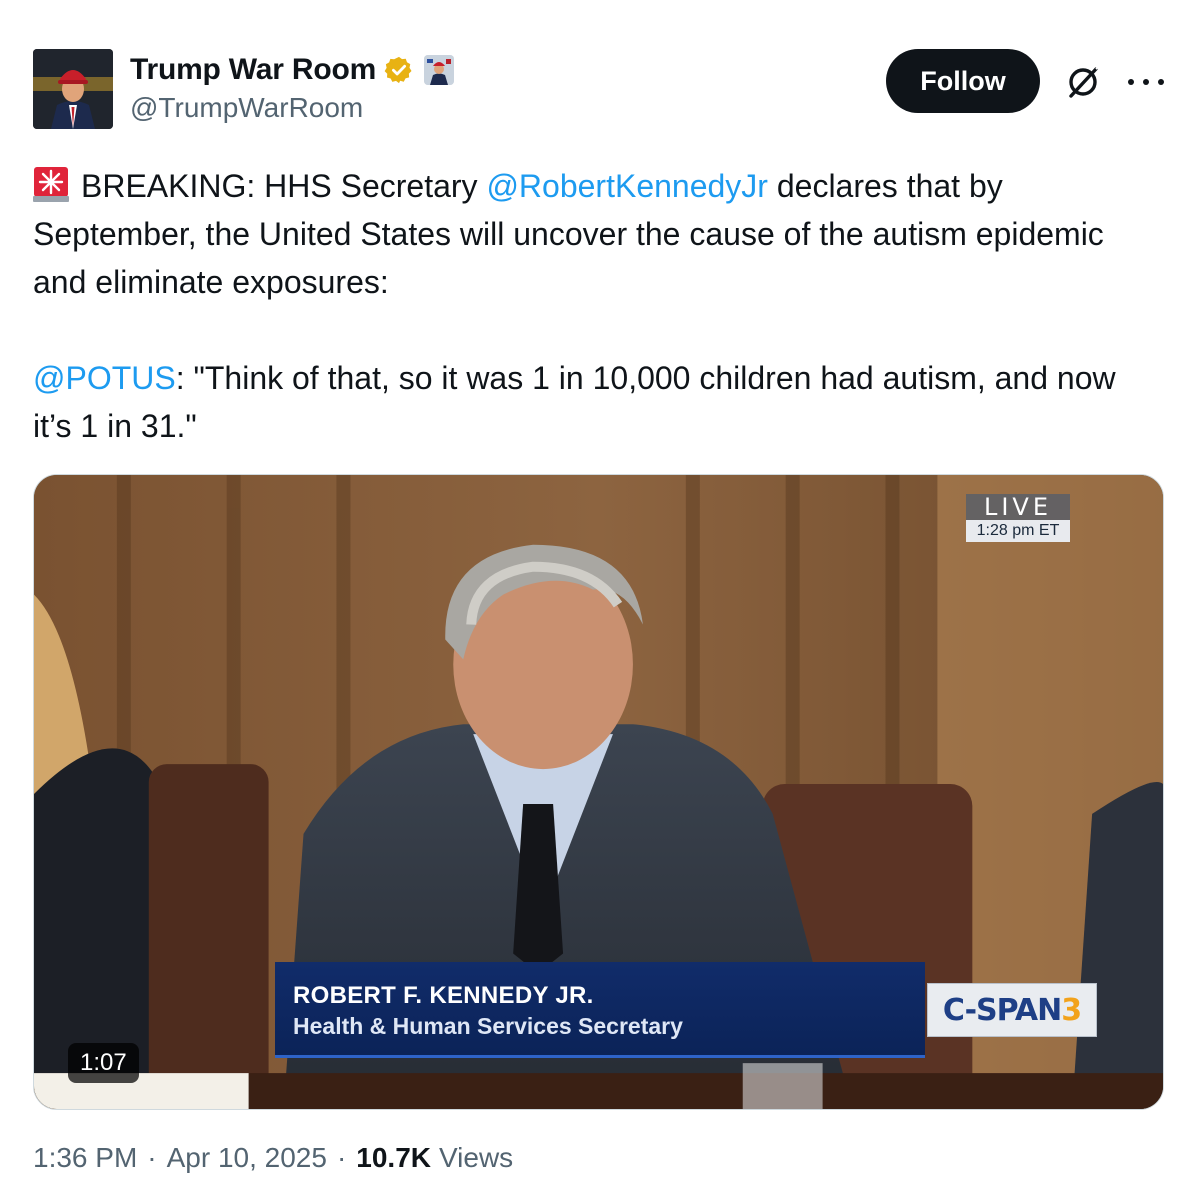 The width and height of the screenshot is (1190, 1200). I want to click on author-avatar, so click(73, 89).